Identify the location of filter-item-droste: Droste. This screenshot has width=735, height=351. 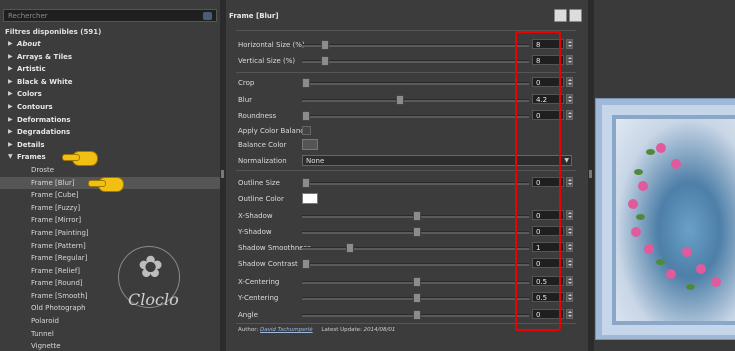
(110, 170).